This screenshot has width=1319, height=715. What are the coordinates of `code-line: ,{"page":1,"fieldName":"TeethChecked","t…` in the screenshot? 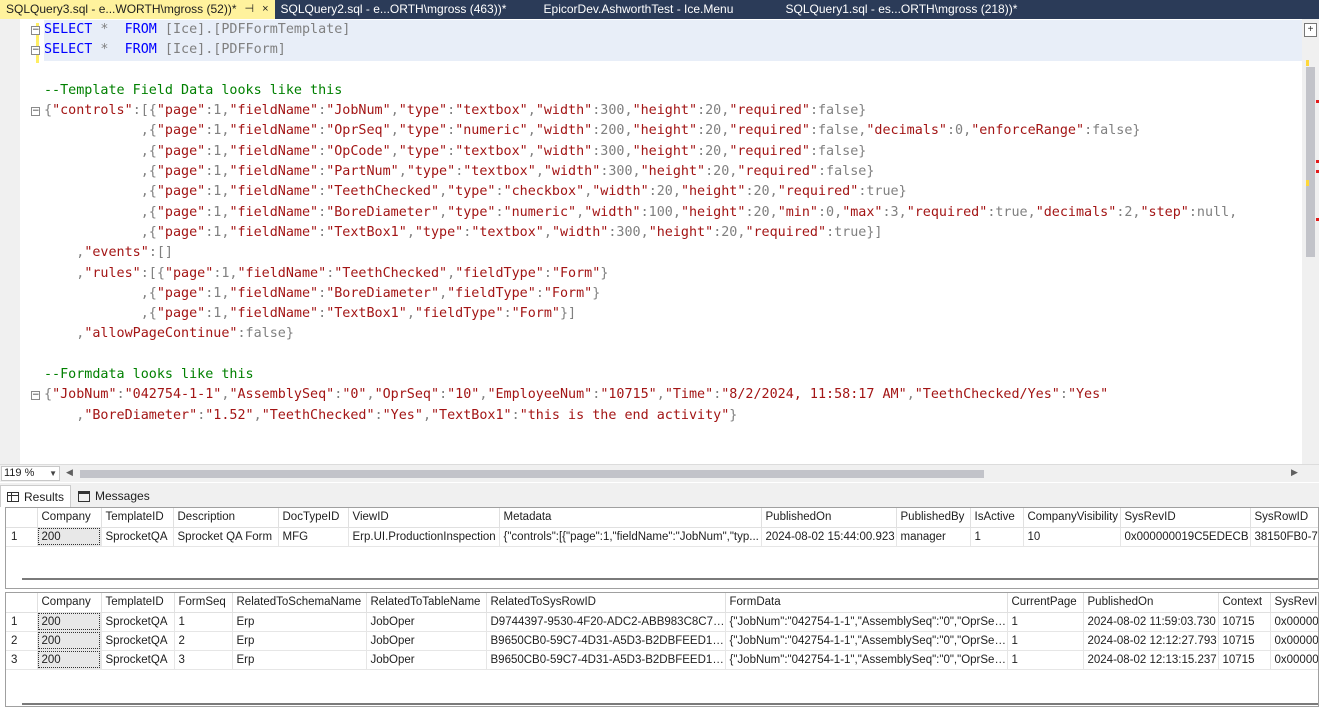 It's located at (673, 192).